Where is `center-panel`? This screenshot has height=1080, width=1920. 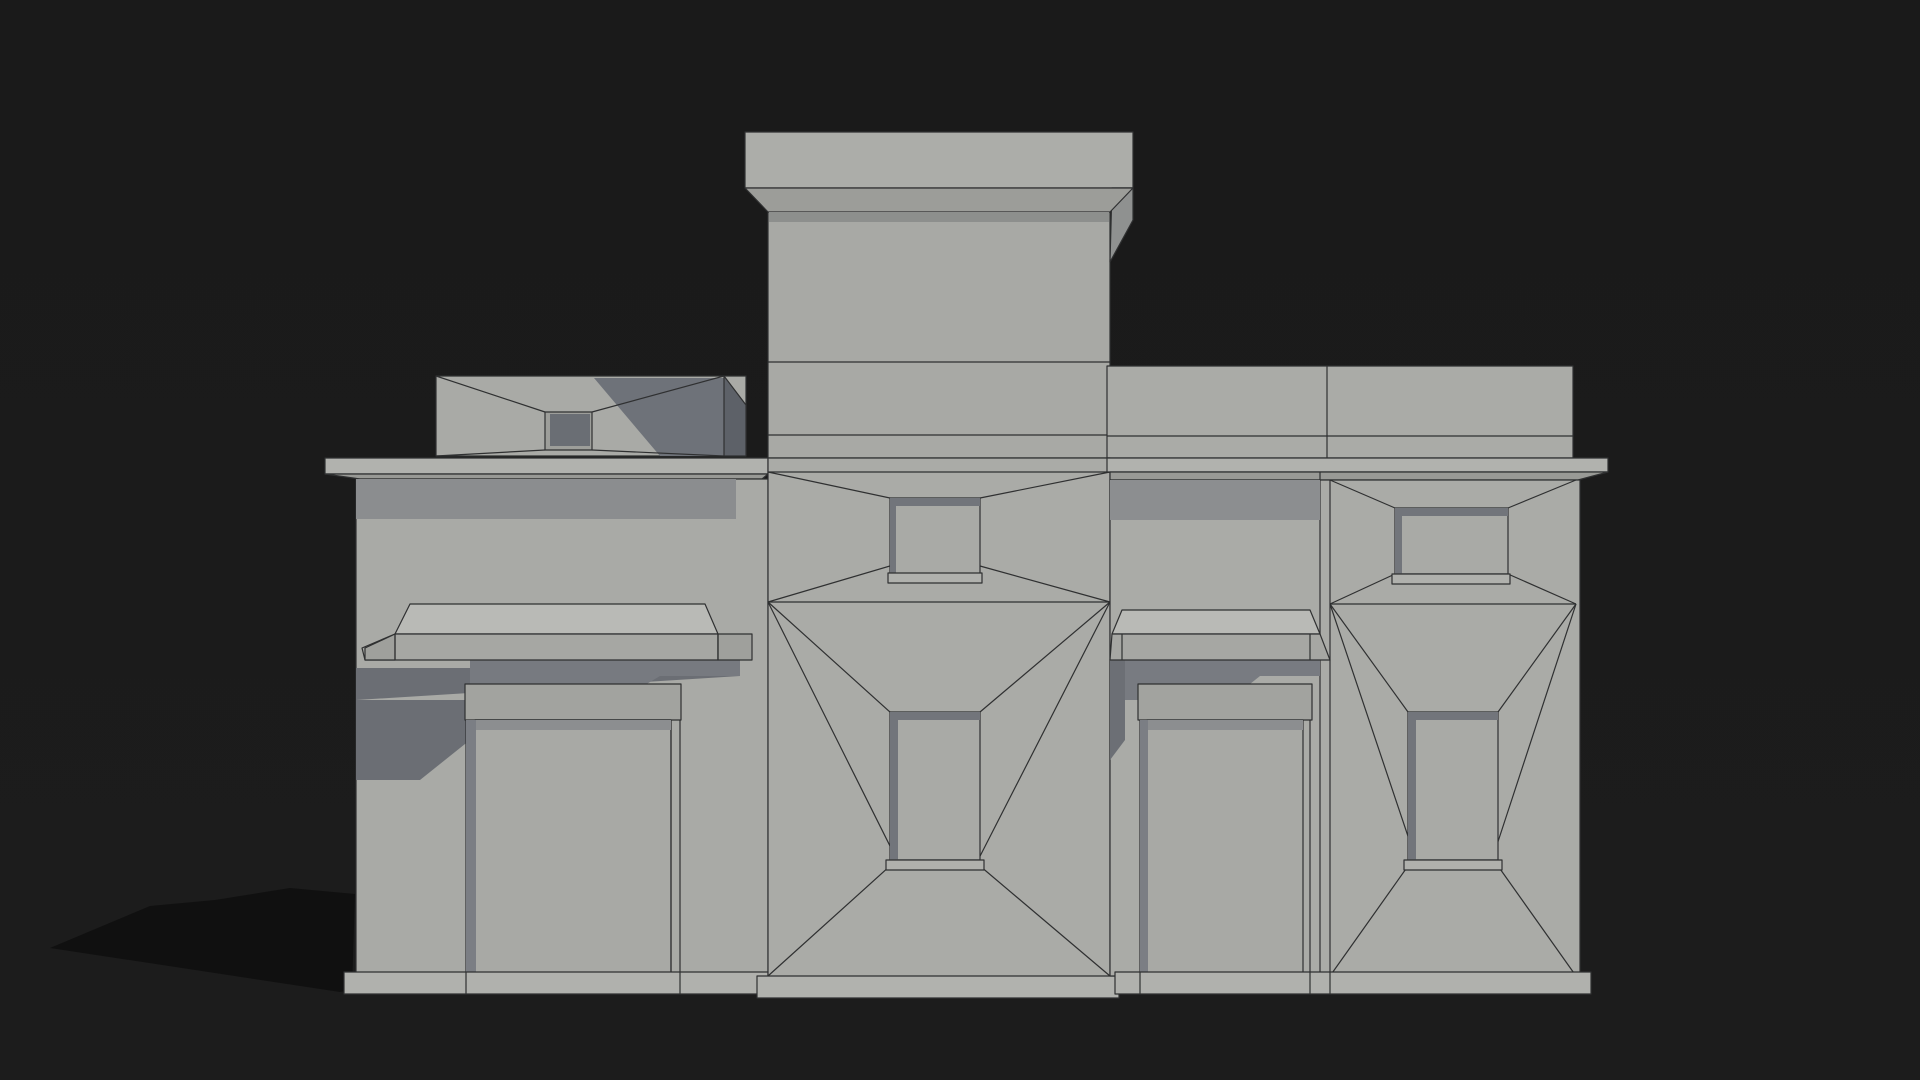 center-panel is located at coordinates (938, 728).